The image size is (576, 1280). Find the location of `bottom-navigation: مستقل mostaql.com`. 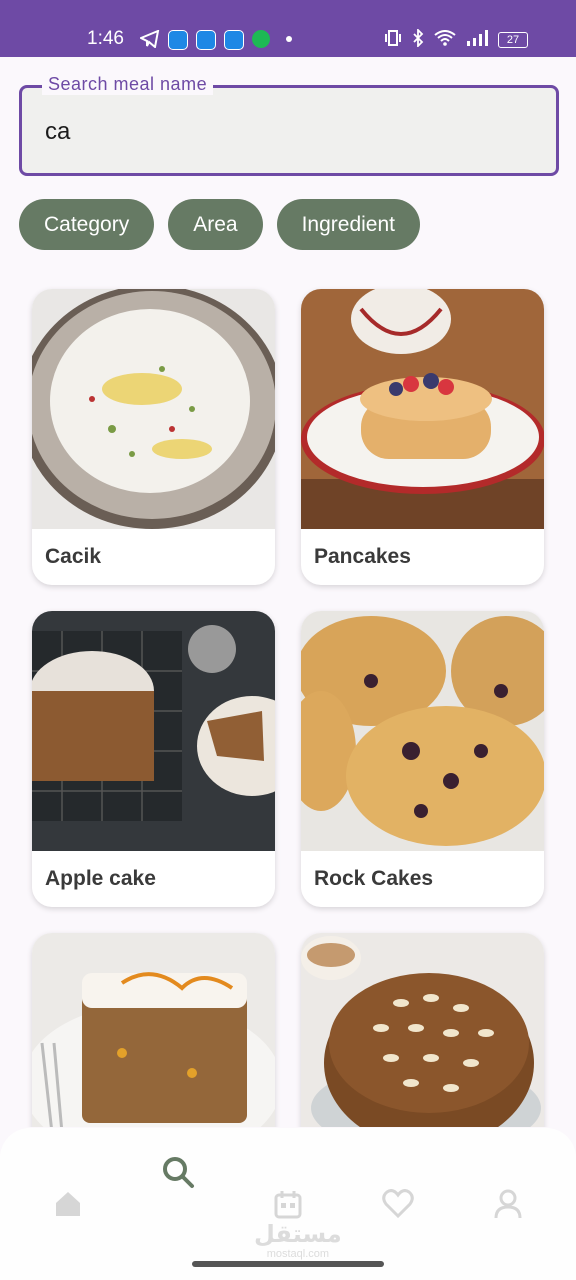

bottom-navigation: مستقل mostaql.com is located at coordinates (288, 1204).